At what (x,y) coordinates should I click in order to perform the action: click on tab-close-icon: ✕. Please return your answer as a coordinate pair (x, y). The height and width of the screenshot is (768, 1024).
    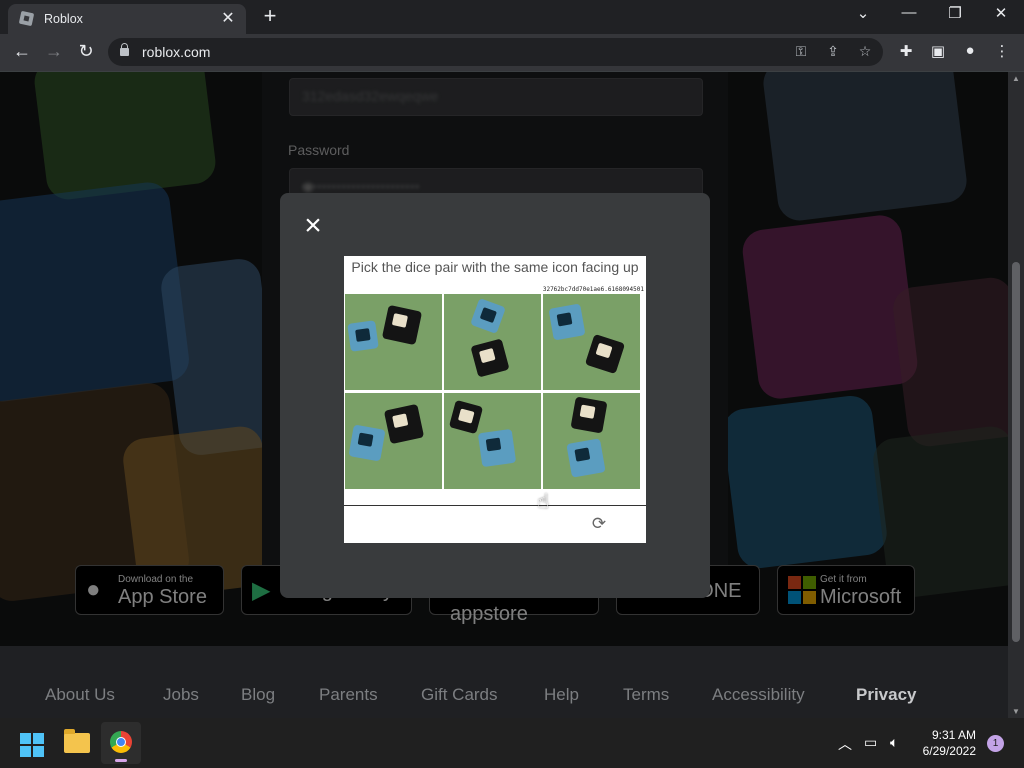
    Looking at the image, I should click on (228, 18).